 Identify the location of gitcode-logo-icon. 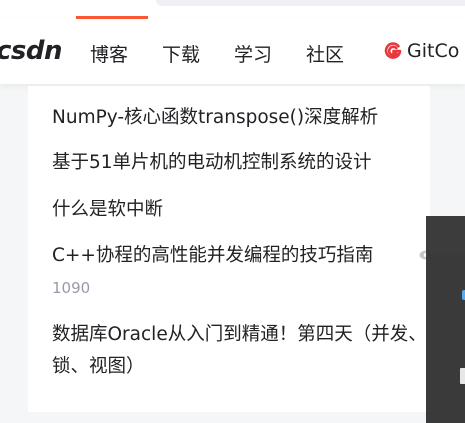
(393, 51).